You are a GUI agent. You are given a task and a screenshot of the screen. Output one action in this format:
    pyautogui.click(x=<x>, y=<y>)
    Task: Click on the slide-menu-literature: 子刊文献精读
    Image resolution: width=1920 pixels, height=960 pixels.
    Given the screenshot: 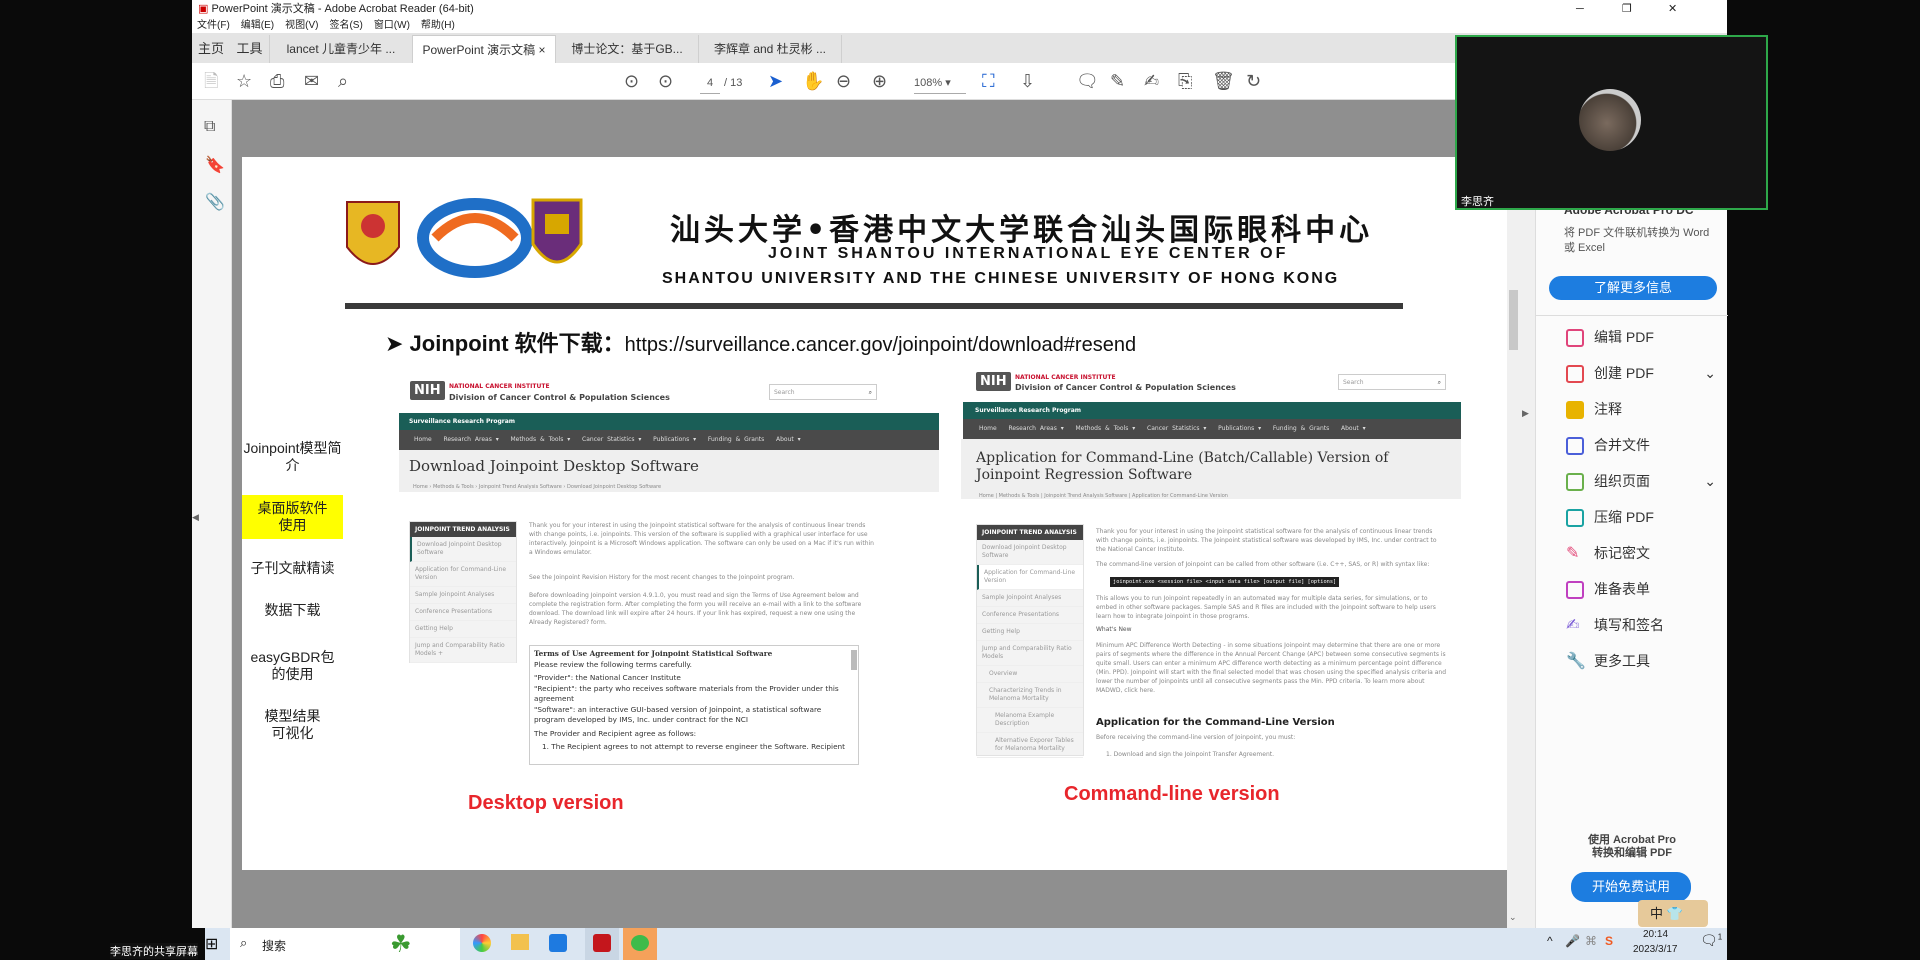 What is the action you would take?
    pyautogui.click(x=292, y=568)
    